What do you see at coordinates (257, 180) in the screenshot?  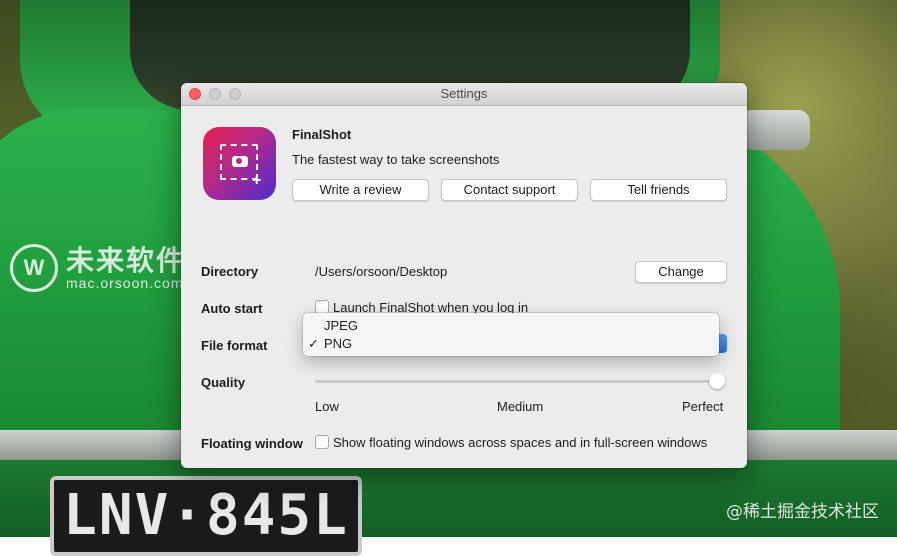 I see `plus-icon: +` at bounding box center [257, 180].